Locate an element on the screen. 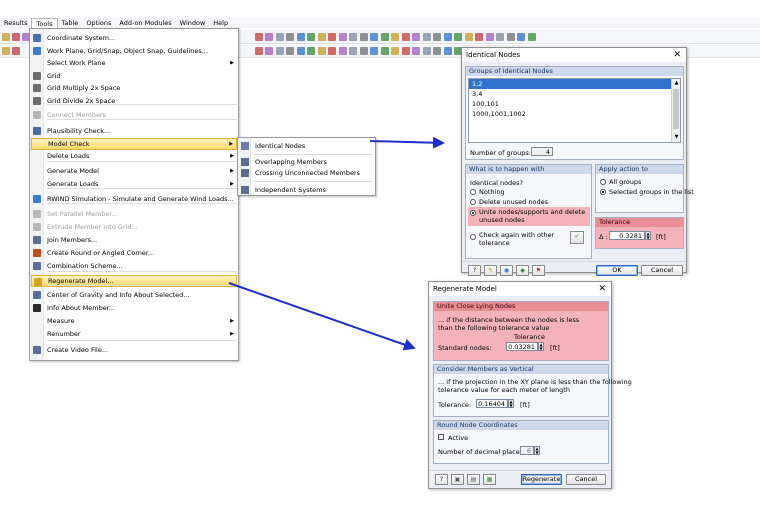 The width and height of the screenshot is (760, 522). annotation-arrows is located at coordinates (336, 243).